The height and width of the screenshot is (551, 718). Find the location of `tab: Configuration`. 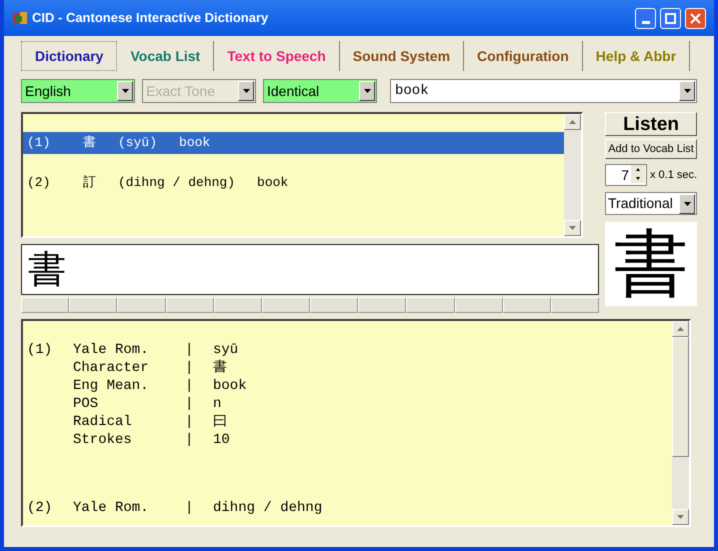

tab: Configuration is located at coordinates (523, 56).